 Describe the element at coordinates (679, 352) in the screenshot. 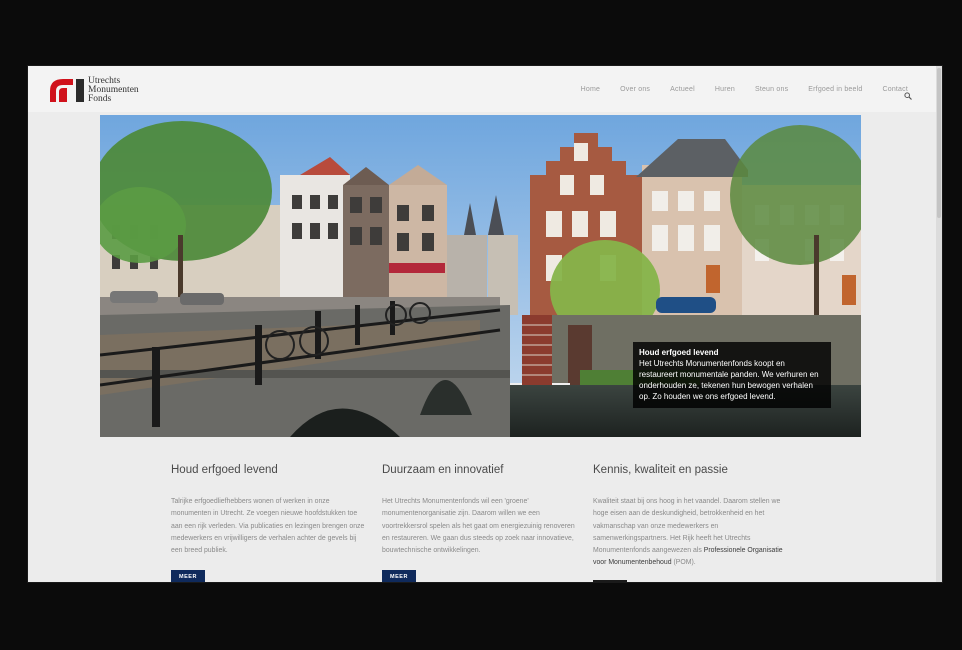

I see `hero-caption-title: Houd erfgoed levend` at that location.